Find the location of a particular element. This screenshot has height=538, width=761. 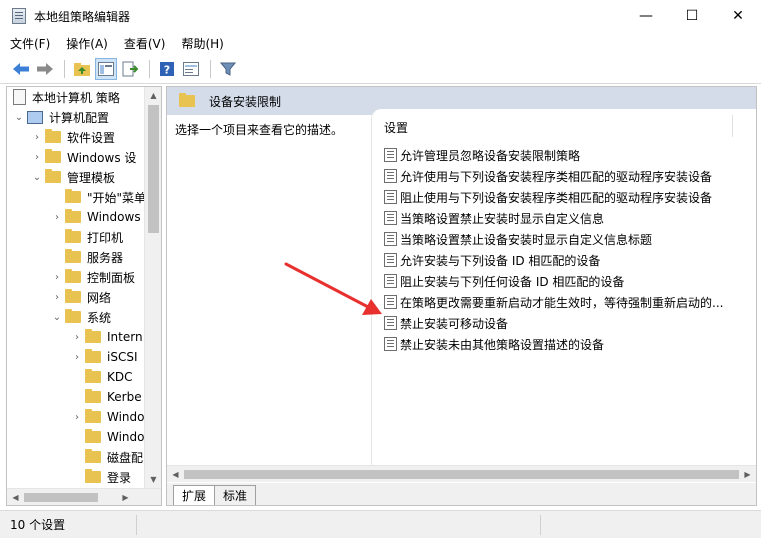

tree-item-software-settings: › 软件设置 is located at coordinates (73, 137).